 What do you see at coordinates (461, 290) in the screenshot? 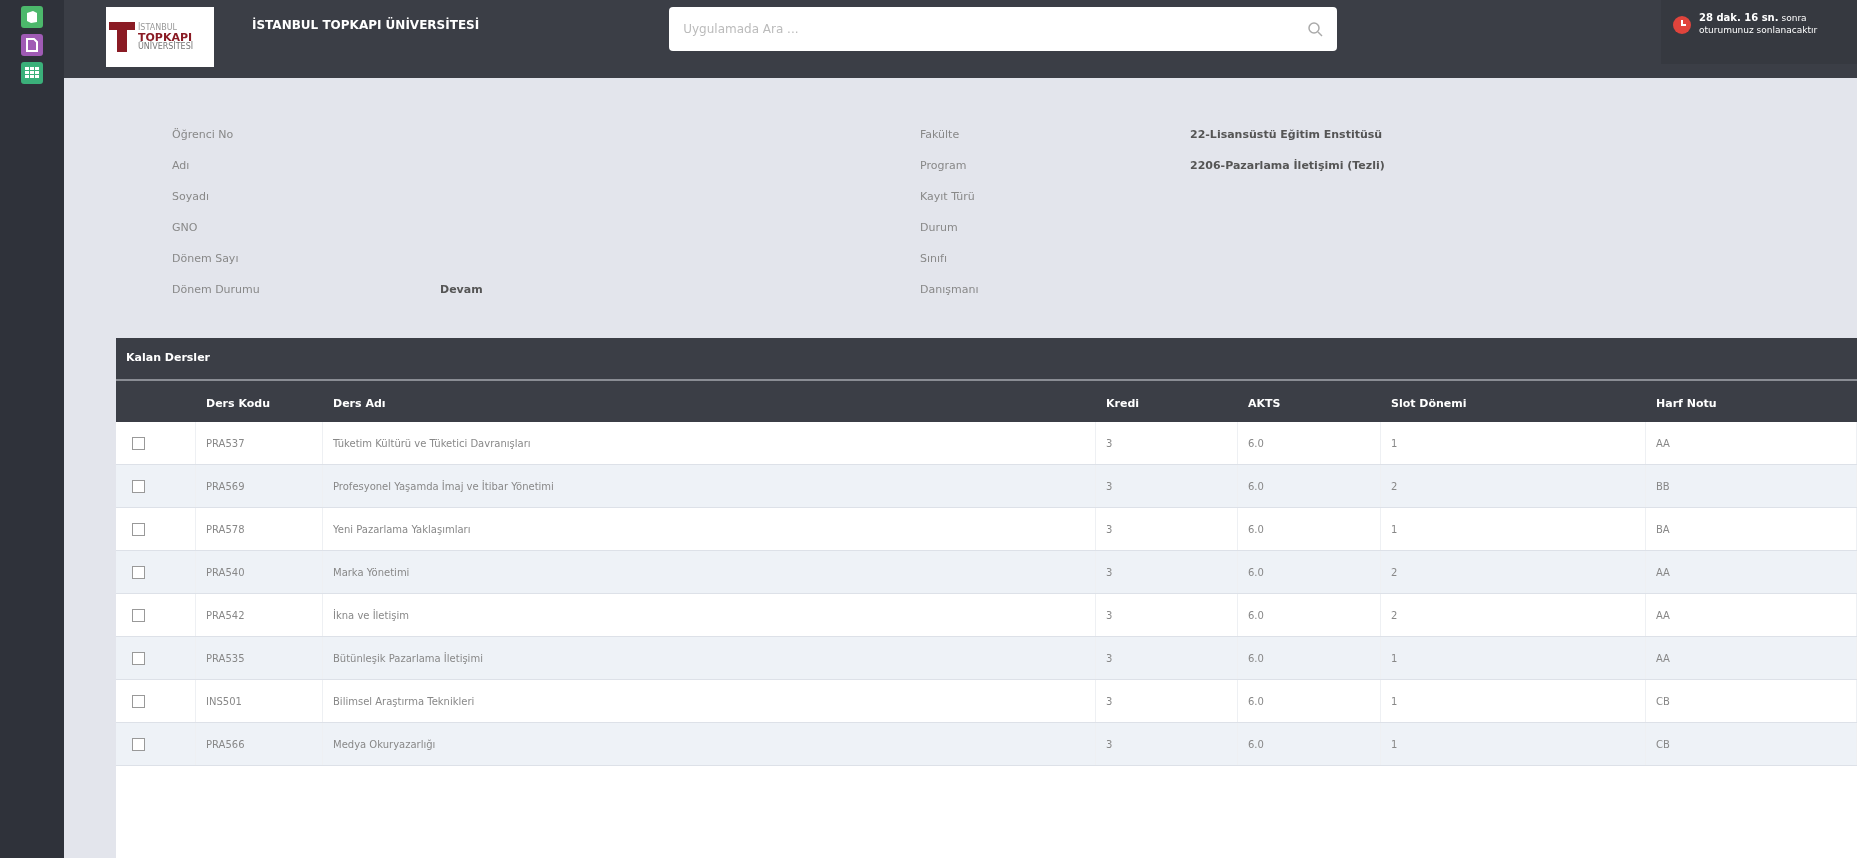
I see `field-value: Devam` at bounding box center [461, 290].